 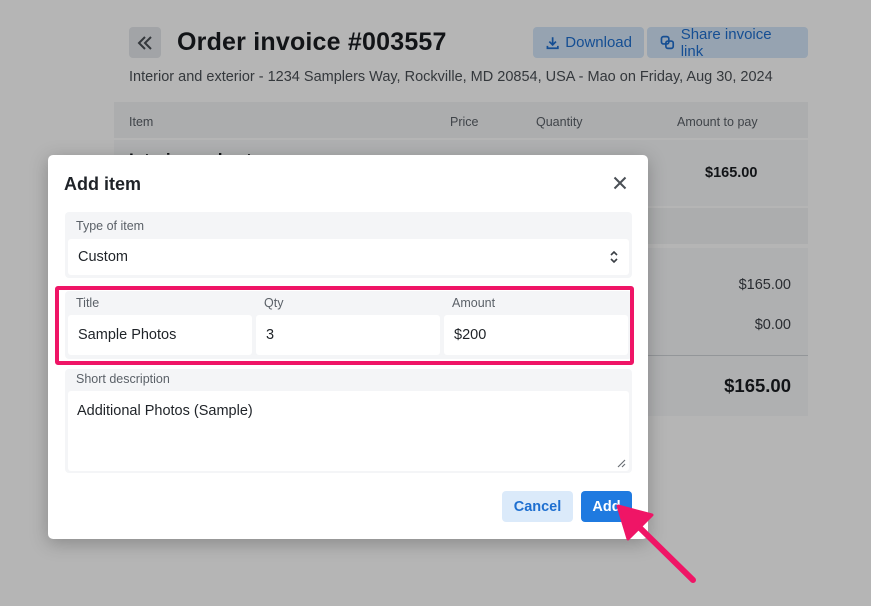 I want to click on cancel-button: Cancel, so click(x=537, y=506).